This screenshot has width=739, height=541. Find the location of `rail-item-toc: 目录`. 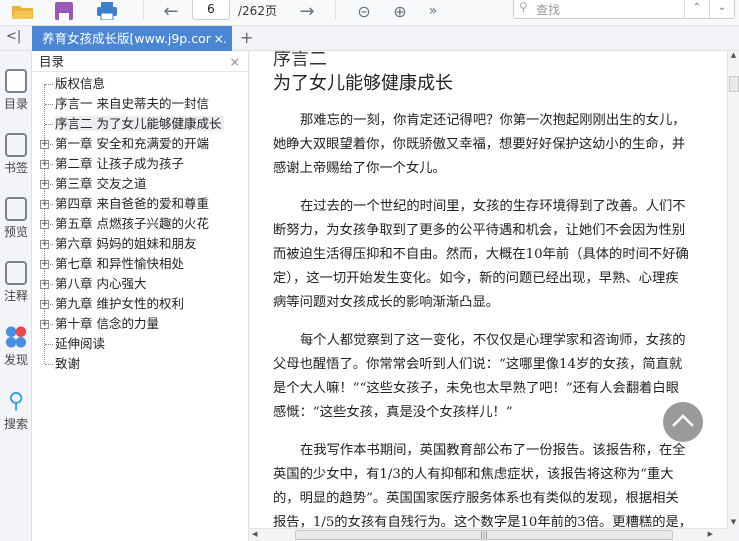

rail-item-toc: 目录 is located at coordinates (16, 90).